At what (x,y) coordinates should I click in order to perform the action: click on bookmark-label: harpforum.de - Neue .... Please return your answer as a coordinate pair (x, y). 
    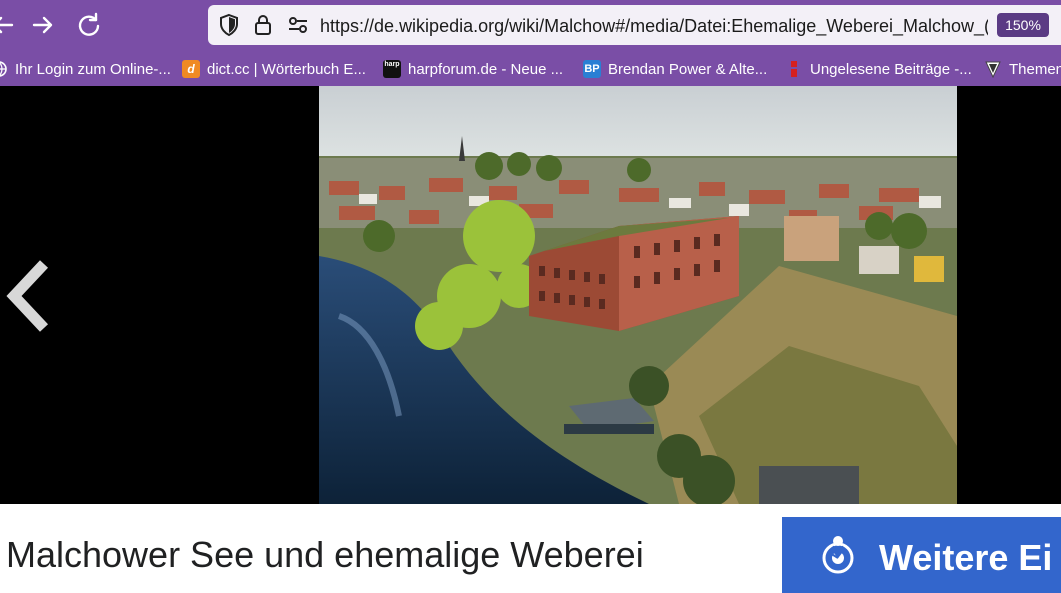
    Looking at the image, I should click on (486, 69).